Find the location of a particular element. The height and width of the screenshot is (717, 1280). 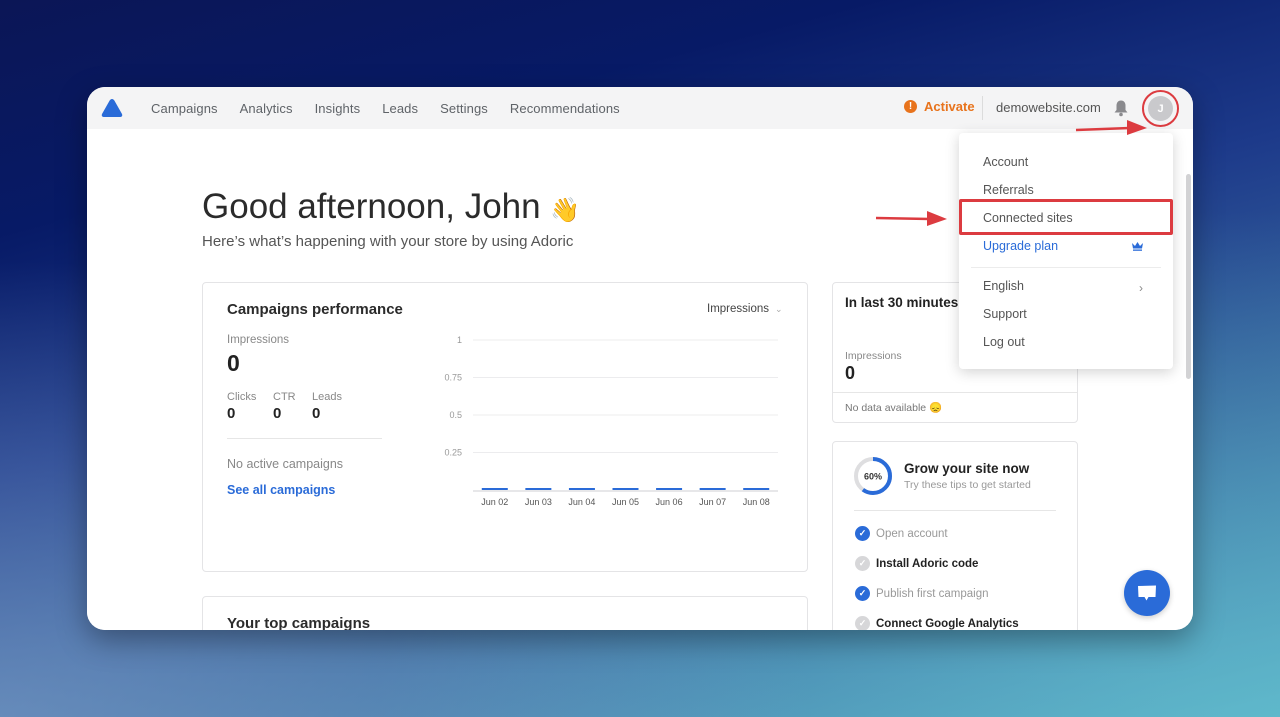

card-title: Grow your site now is located at coordinates (967, 468).